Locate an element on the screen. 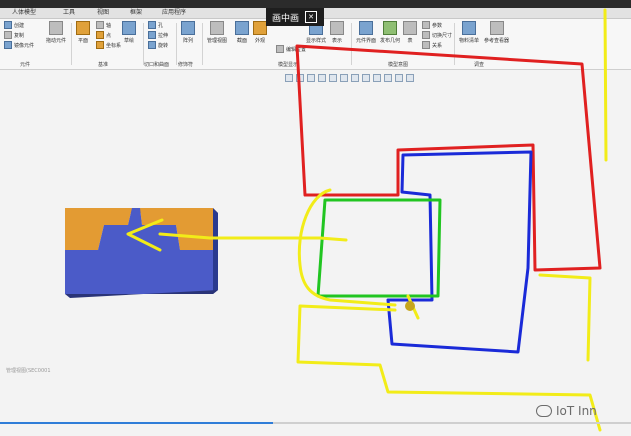  status-text: 管理视图(SEC0001 is located at coordinates (28, 371).